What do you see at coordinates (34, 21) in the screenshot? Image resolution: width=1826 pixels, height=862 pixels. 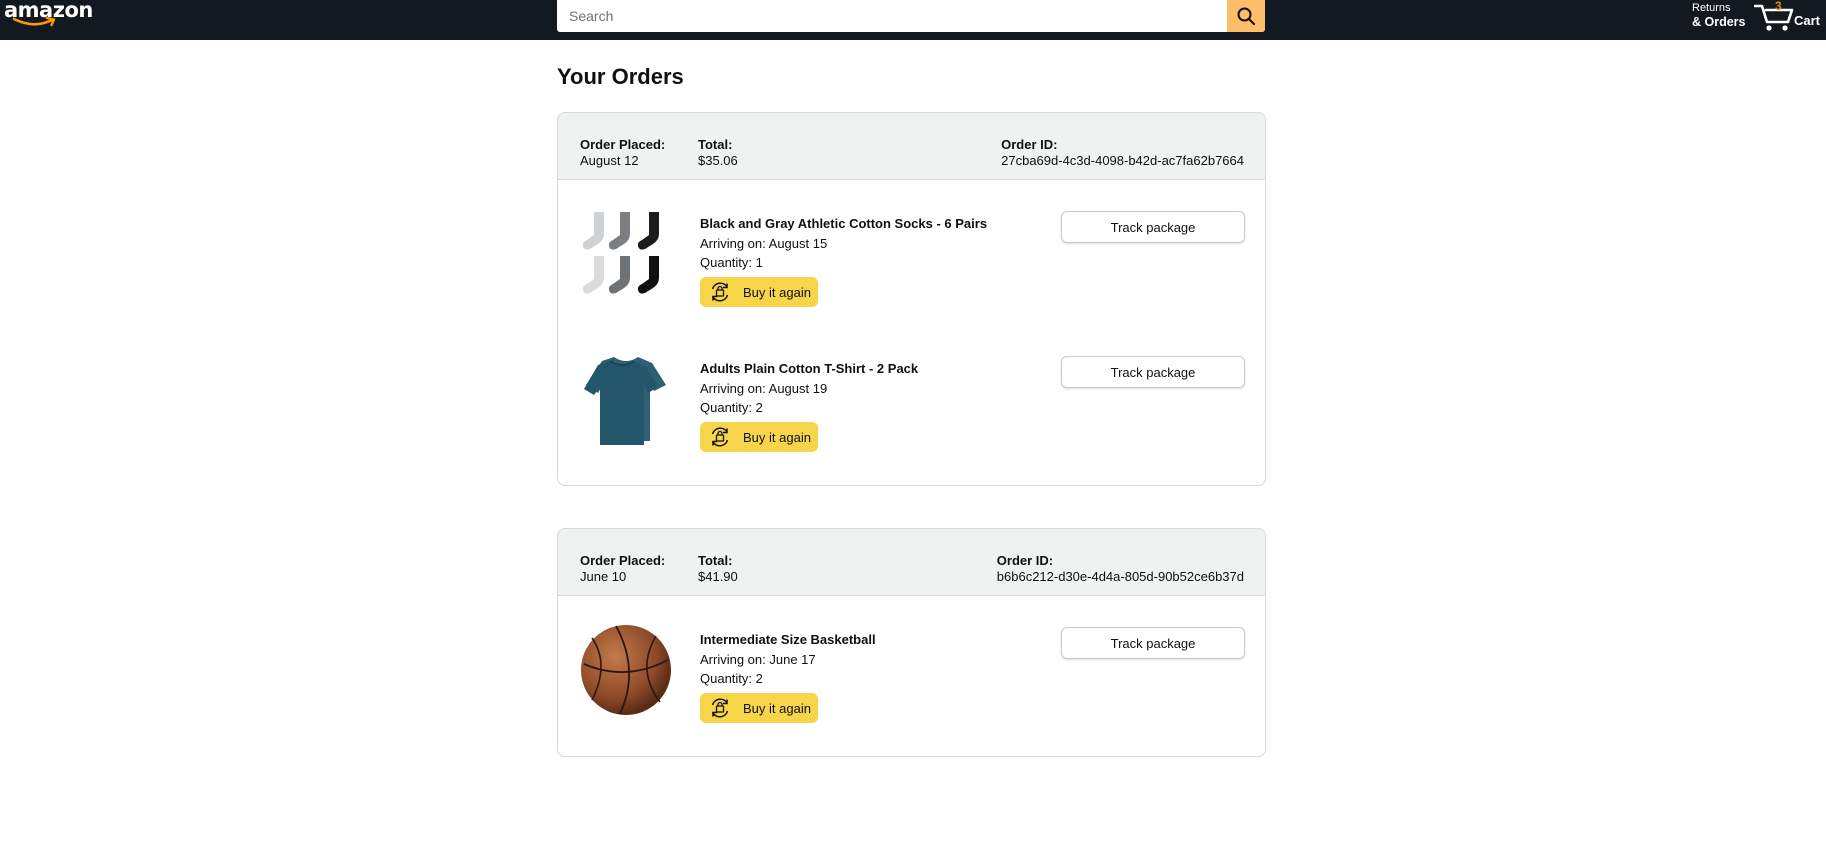 I see `logo-smile-icon` at bounding box center [34, 21].